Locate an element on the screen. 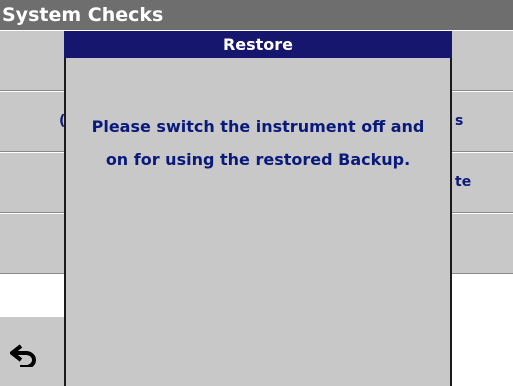  back-arrow-icon is located at coordinates (23, 355).